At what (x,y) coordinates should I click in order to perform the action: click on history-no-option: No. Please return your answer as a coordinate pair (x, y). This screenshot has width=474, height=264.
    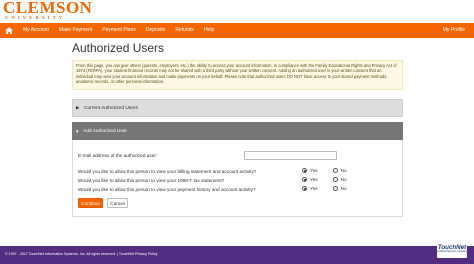
    Looking at the image, I should click on (339, 188).